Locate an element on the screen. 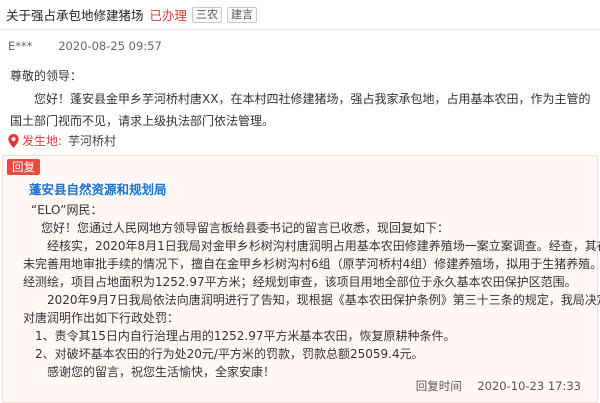 Image resolution: width=600 pixels, height=403 pixels. reply-badge: 回复 is located at coordinates (23, 167).